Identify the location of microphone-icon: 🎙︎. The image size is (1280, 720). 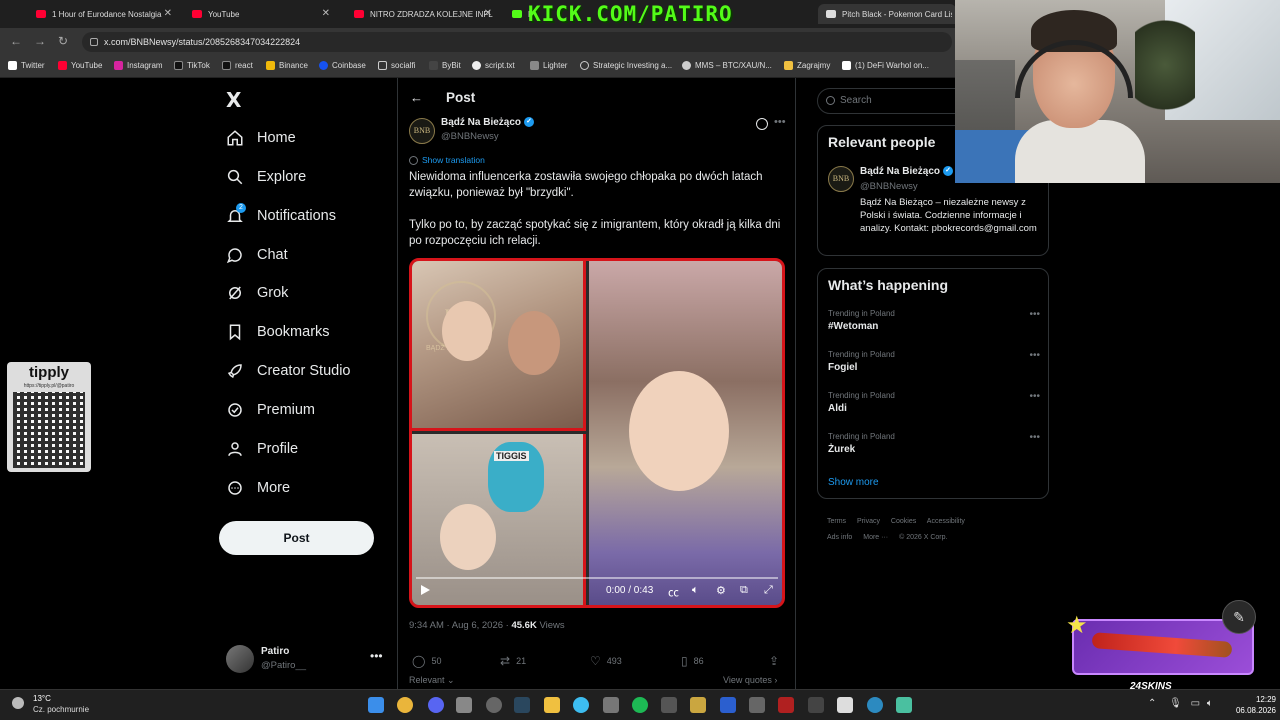
(1175, 703).